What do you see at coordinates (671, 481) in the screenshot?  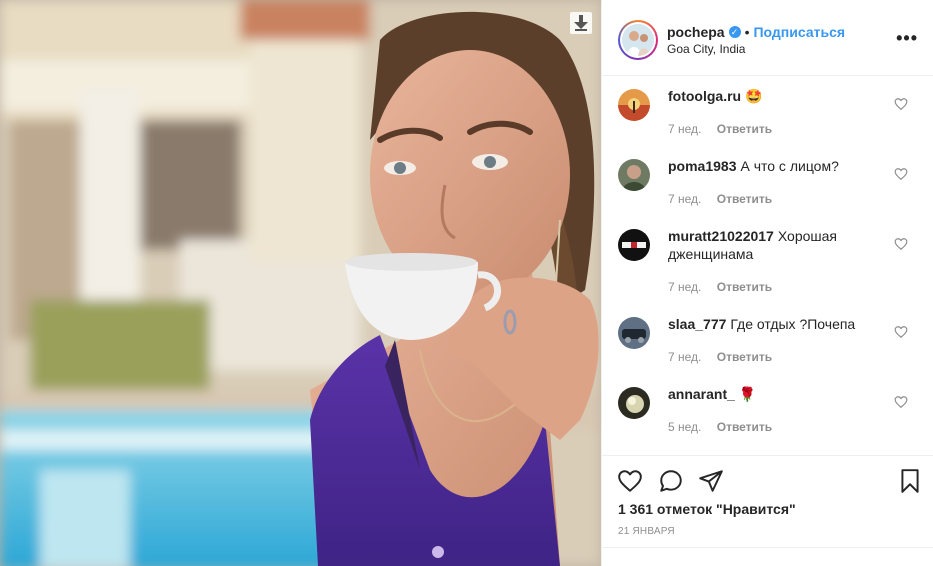 I see `comment-icon` at bounding box center [671, 481].